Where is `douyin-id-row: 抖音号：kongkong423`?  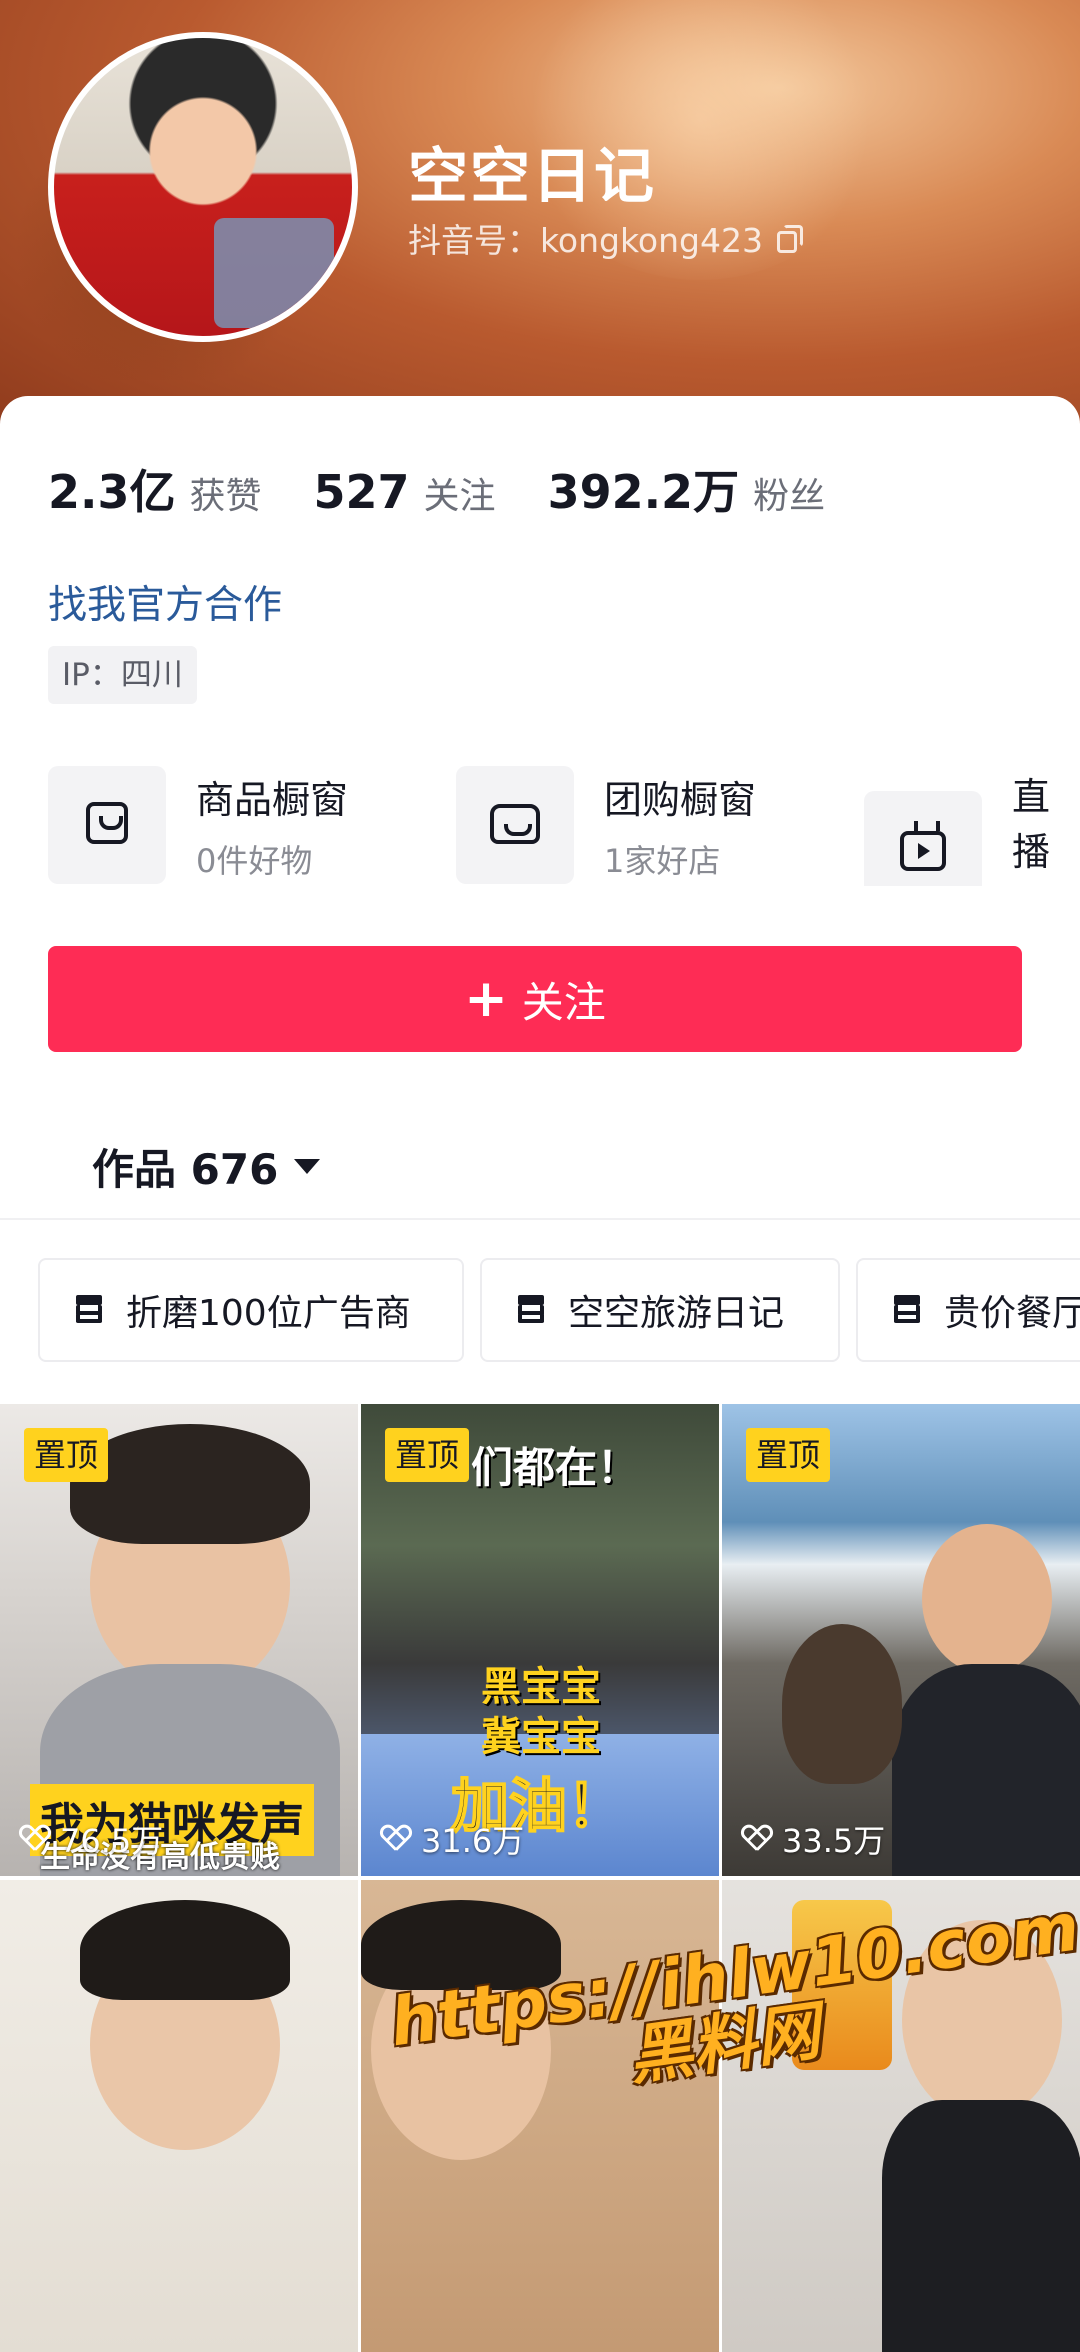
douyin-id-row: 抖音号：kongkong423 is located at coordinates (605, 238).